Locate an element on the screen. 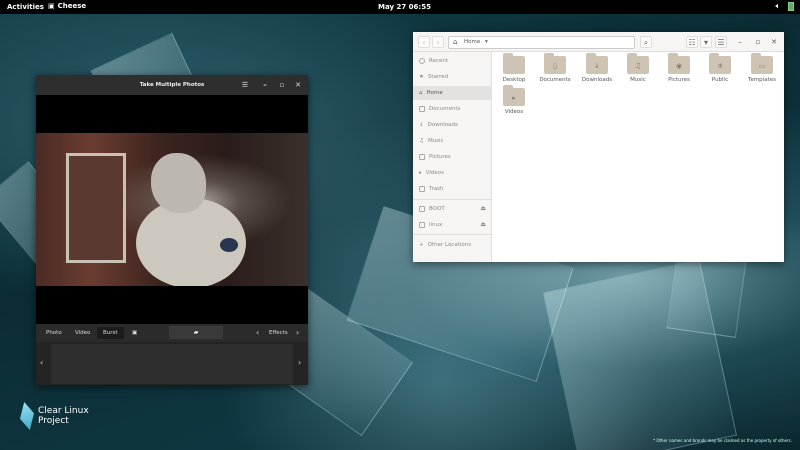  search-icon: ⌕ is located at coordinates (646, 42).